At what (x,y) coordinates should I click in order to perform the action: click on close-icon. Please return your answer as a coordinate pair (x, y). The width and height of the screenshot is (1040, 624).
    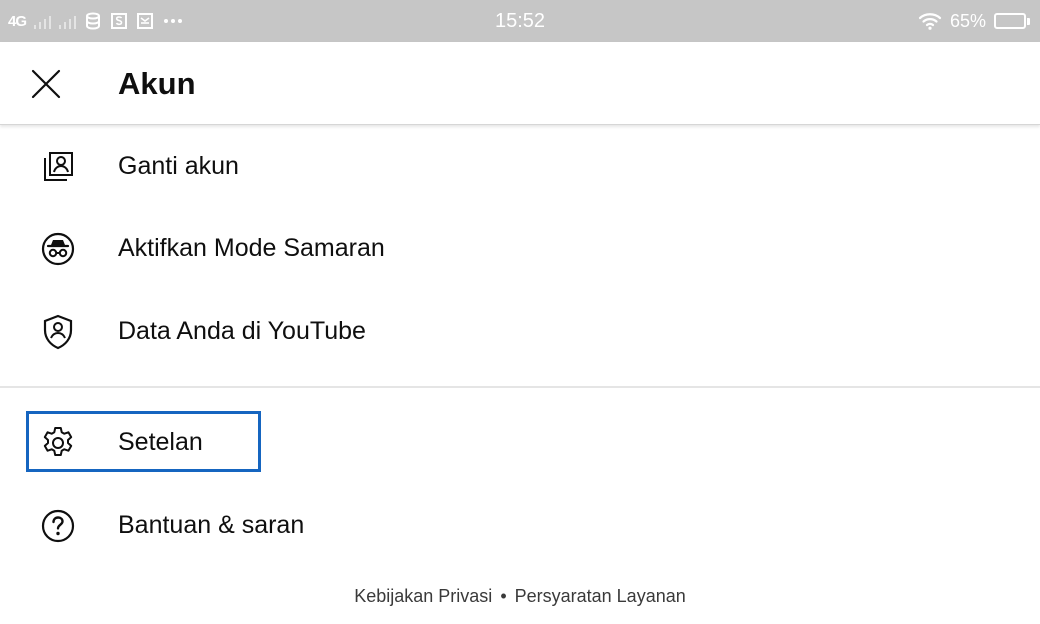
    Looking at the image, I should click on (46, 84).